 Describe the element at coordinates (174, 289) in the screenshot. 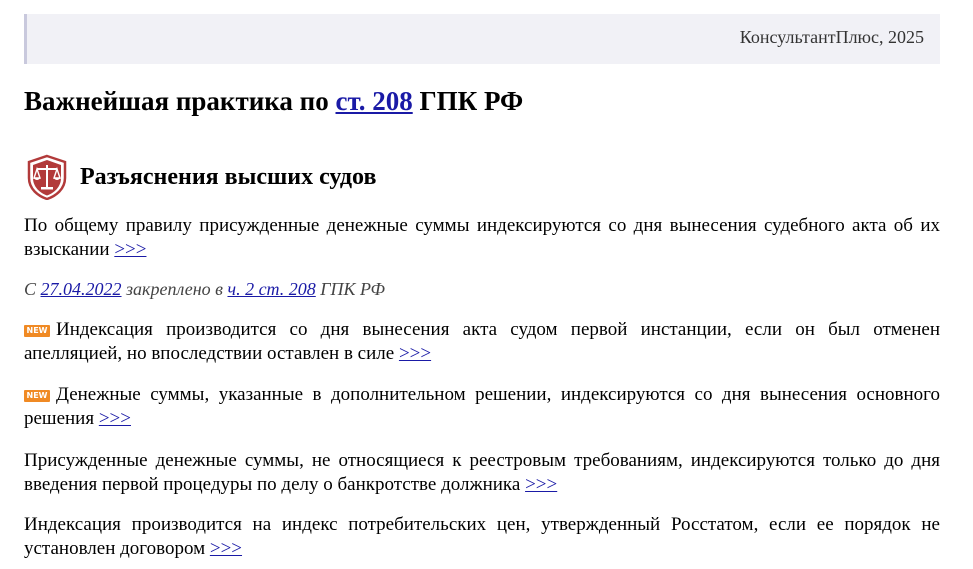

I see `fixed-note-middle: закреплено в` at that location.